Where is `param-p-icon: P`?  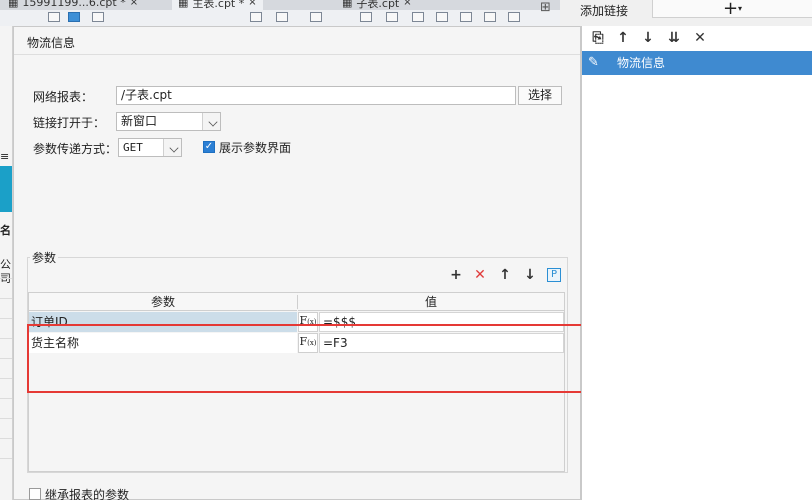 param-p-icon: P is located at coordinates (554, 275).